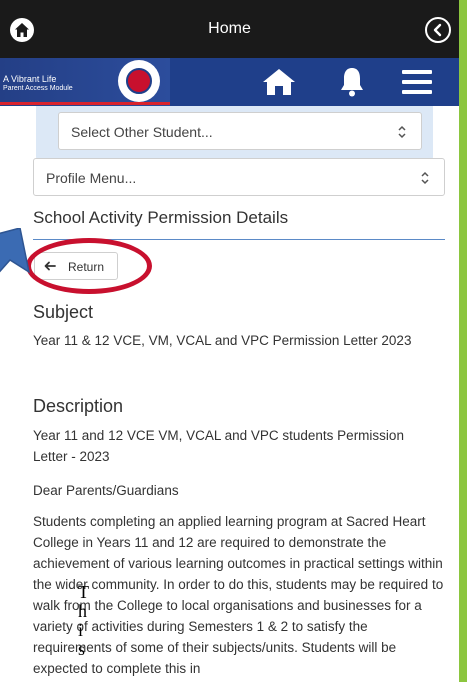 The width and height of the screenshot is (467, 682). I want to click on brand-underline, so click(85, 103).